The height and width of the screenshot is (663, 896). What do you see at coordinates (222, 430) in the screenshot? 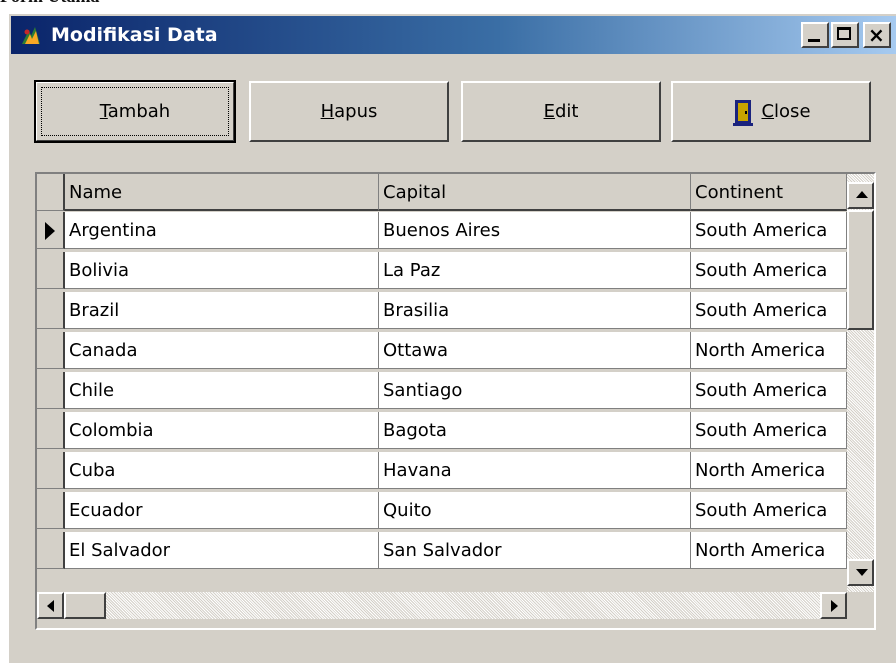
I see `cell-name: Colombia` at bounding box center [222, 430].